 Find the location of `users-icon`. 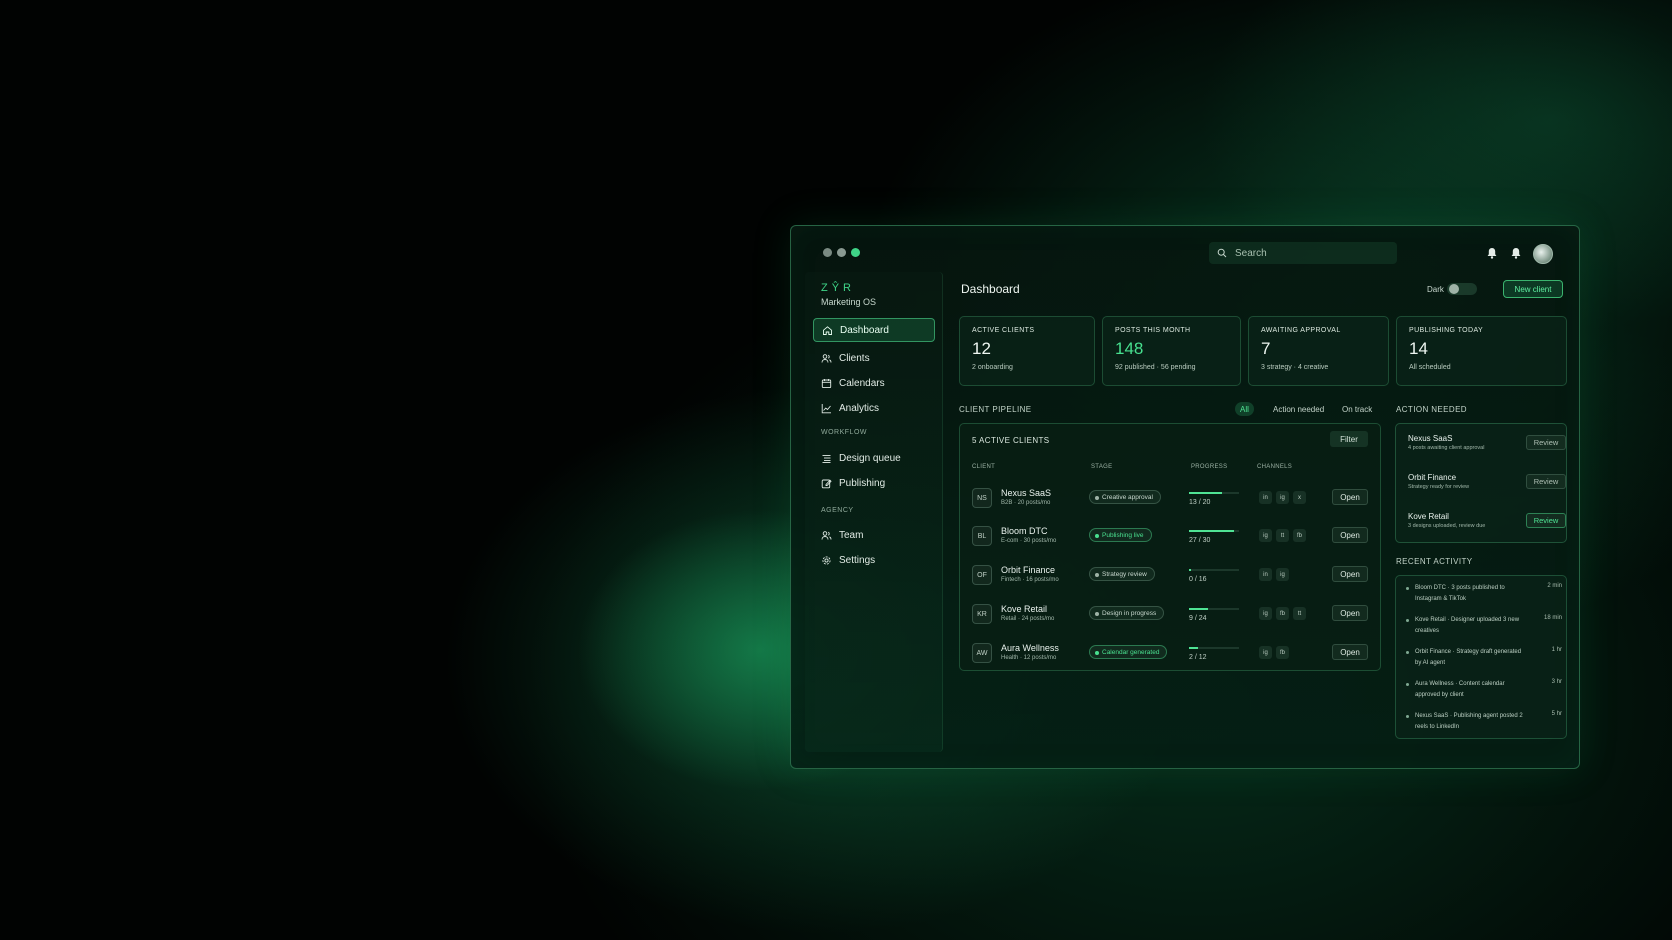

users-icon is located at coordinates (826, 358).